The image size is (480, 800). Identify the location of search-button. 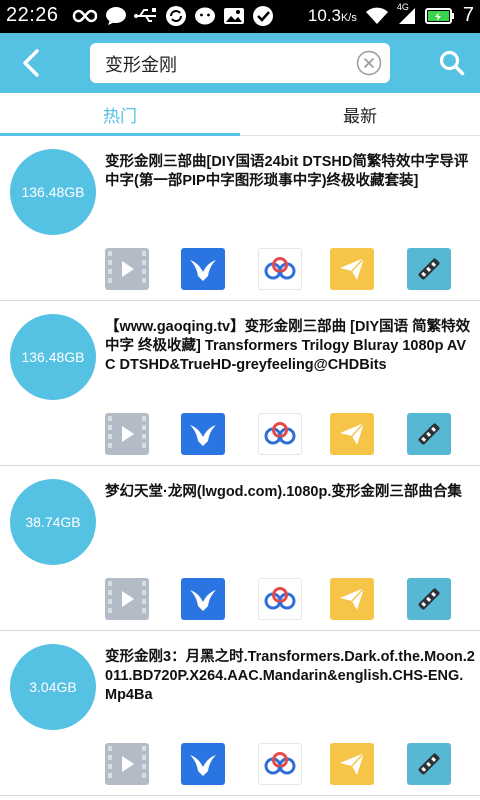
(452, 63).